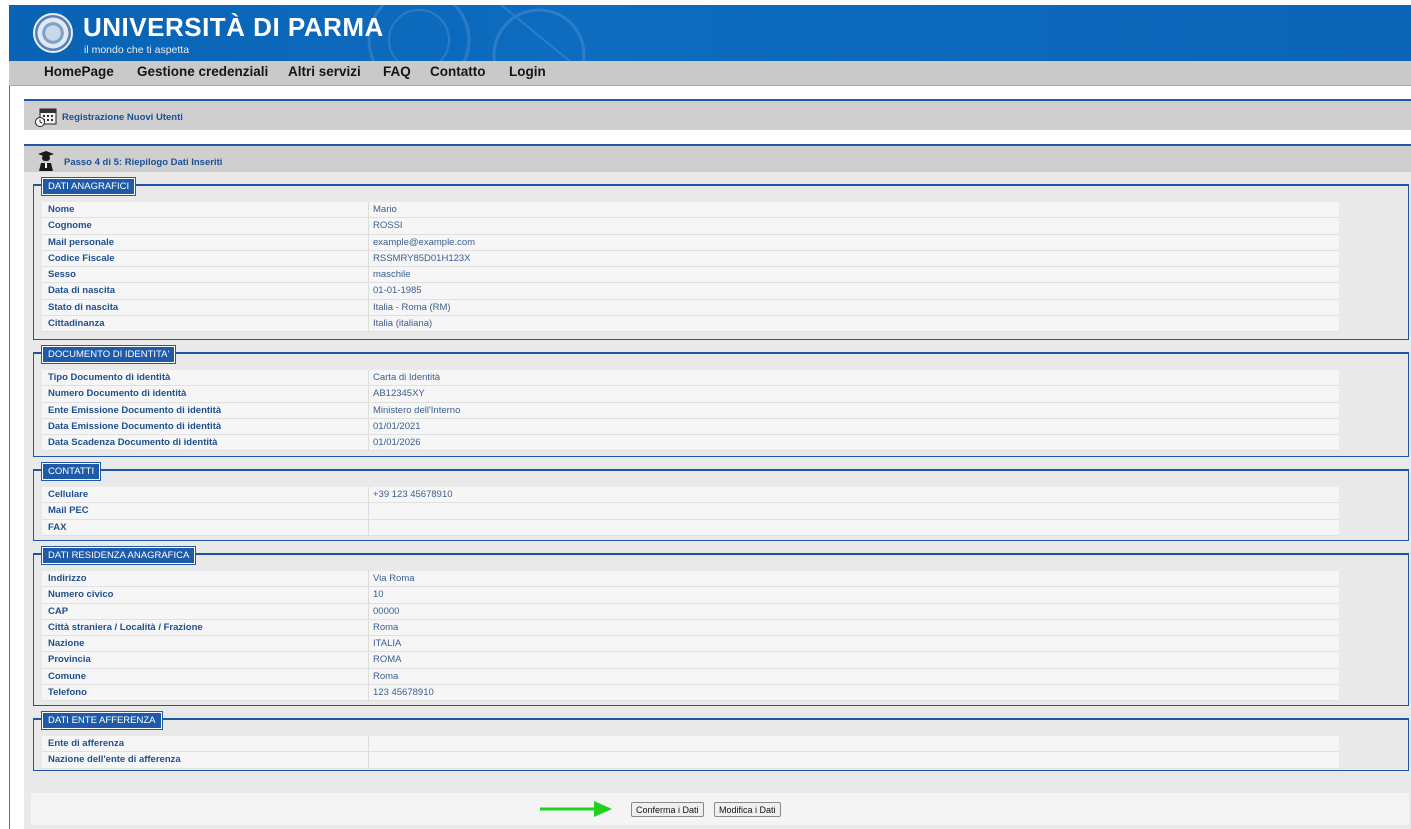 Image resolution: width=1411 pixels, height=829 pixels. What do you see at coordinates (690, 760) in the screenshot?
I see `data-row: Nazione dell'ente di afferenza` at bounding box center [690, 760].